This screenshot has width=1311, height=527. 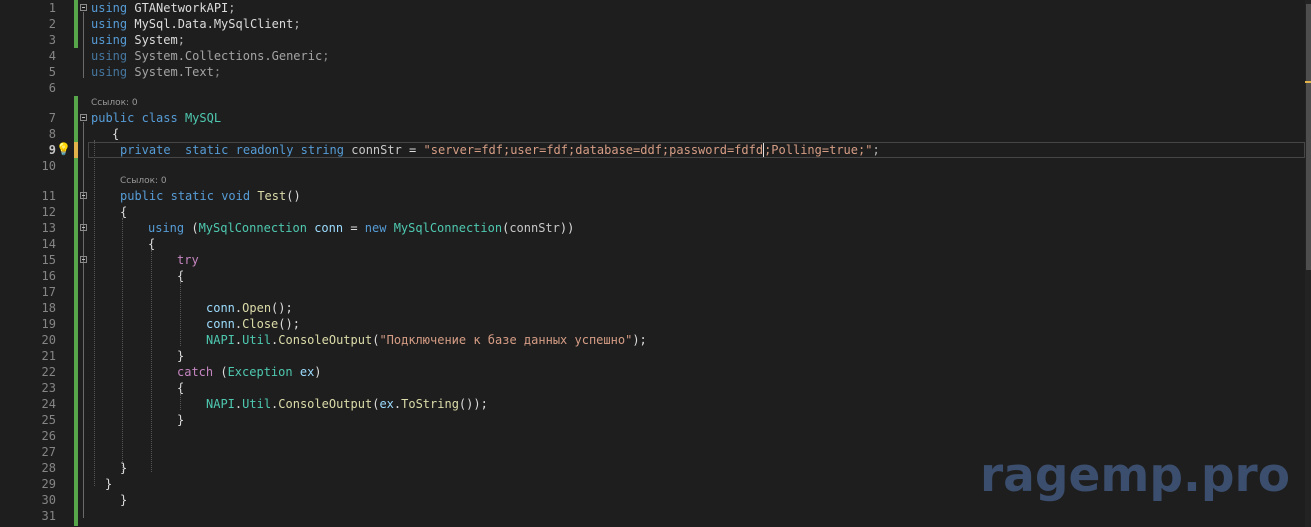 I want to click on scrollbar-change-marker, so click(x=1308, y=82).